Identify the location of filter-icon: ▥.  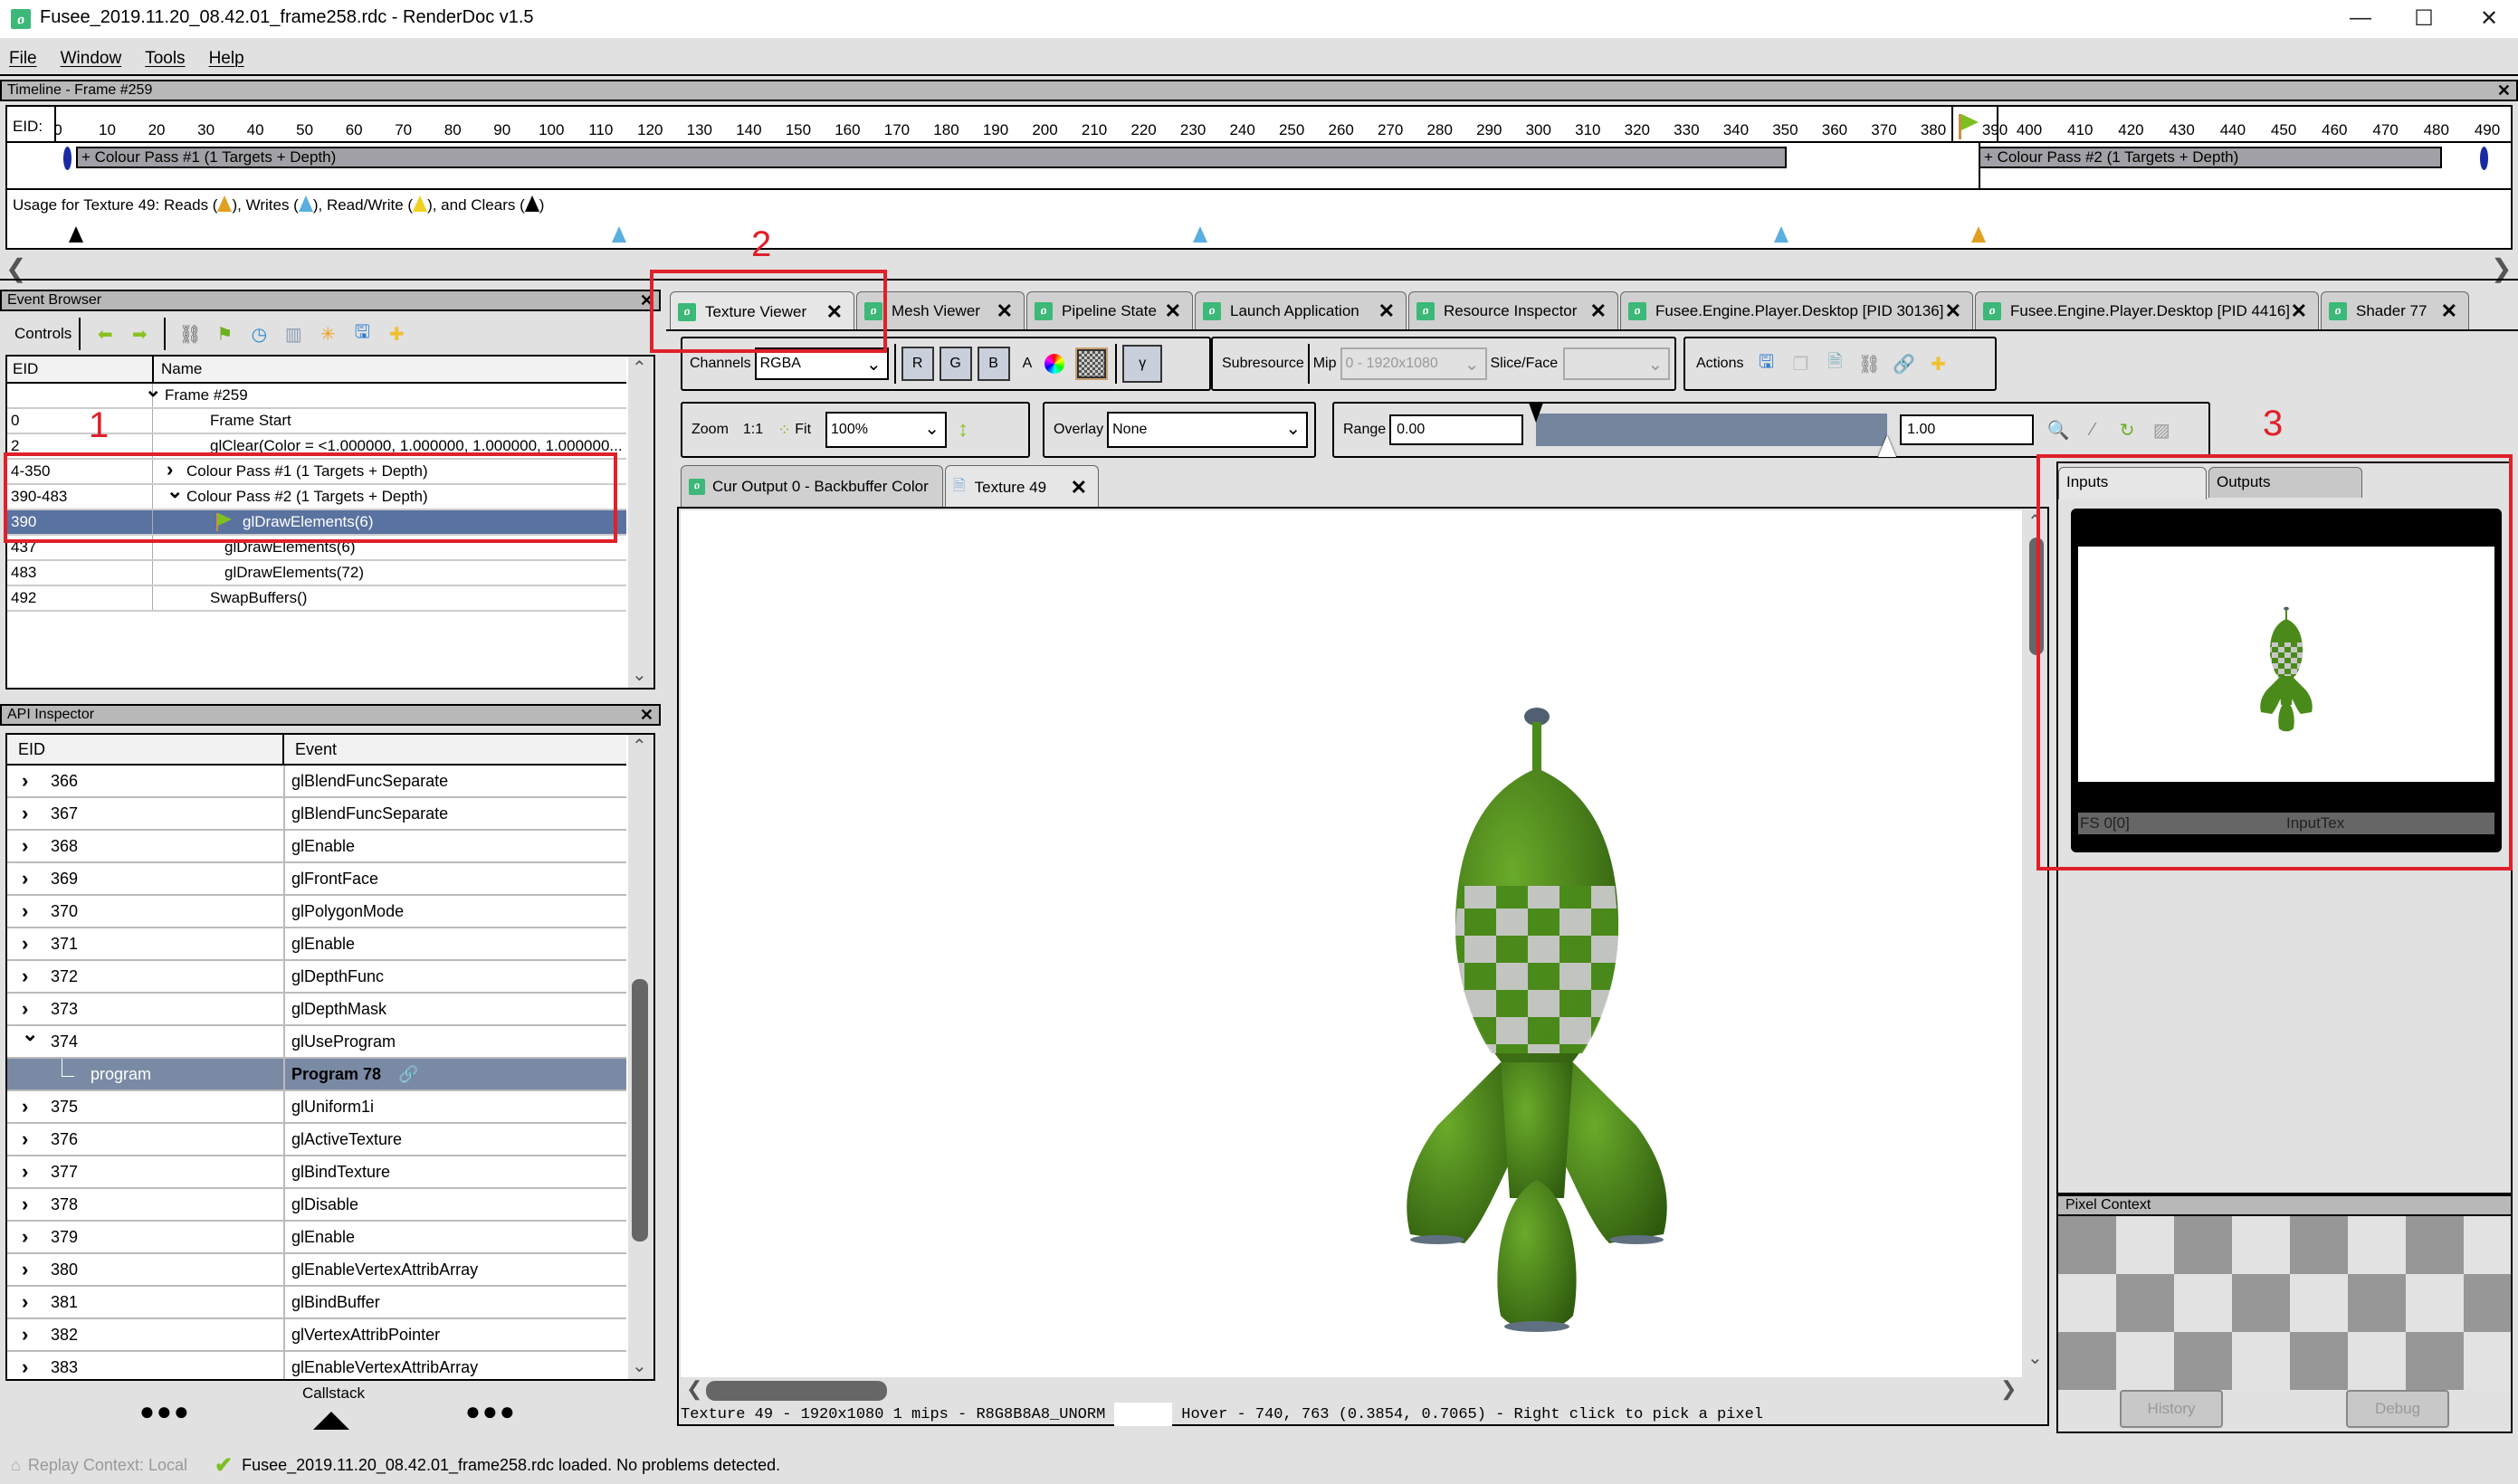
(293, 334).